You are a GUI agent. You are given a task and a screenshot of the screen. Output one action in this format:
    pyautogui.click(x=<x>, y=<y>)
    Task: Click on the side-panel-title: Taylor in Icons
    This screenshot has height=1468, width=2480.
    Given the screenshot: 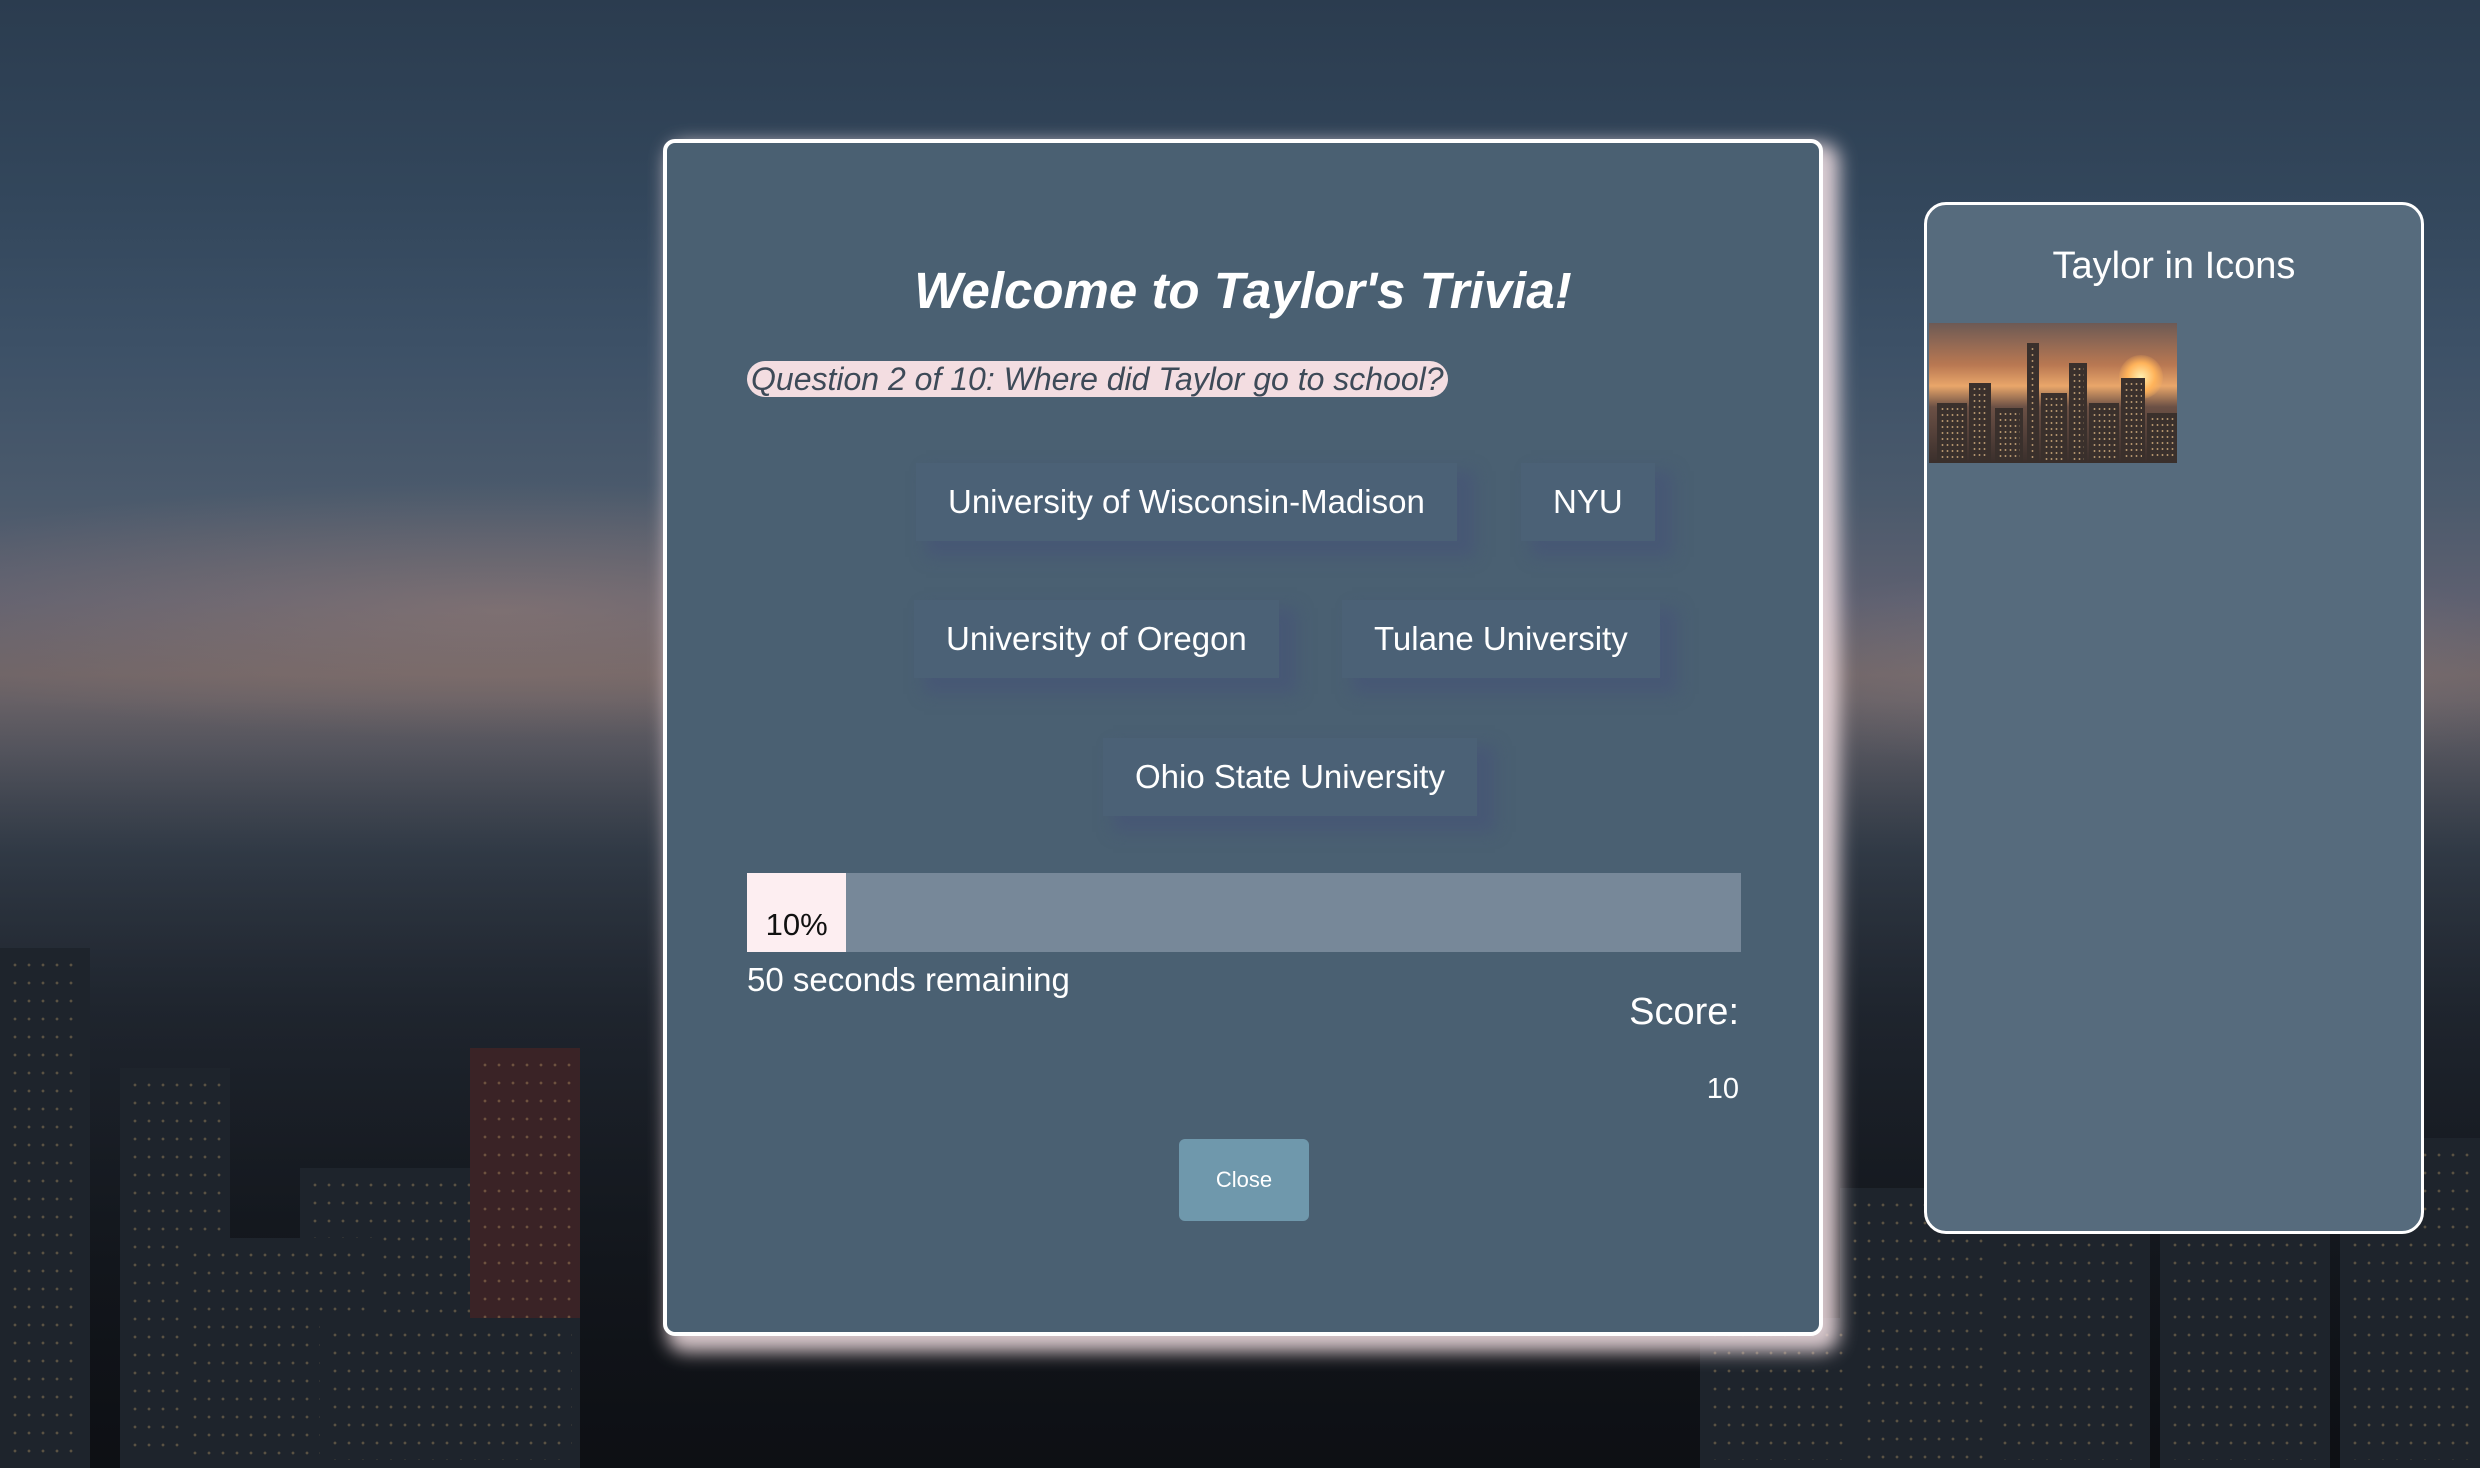 What is the action you would take?
    pyautogui.click(x=2174, y=266)
    